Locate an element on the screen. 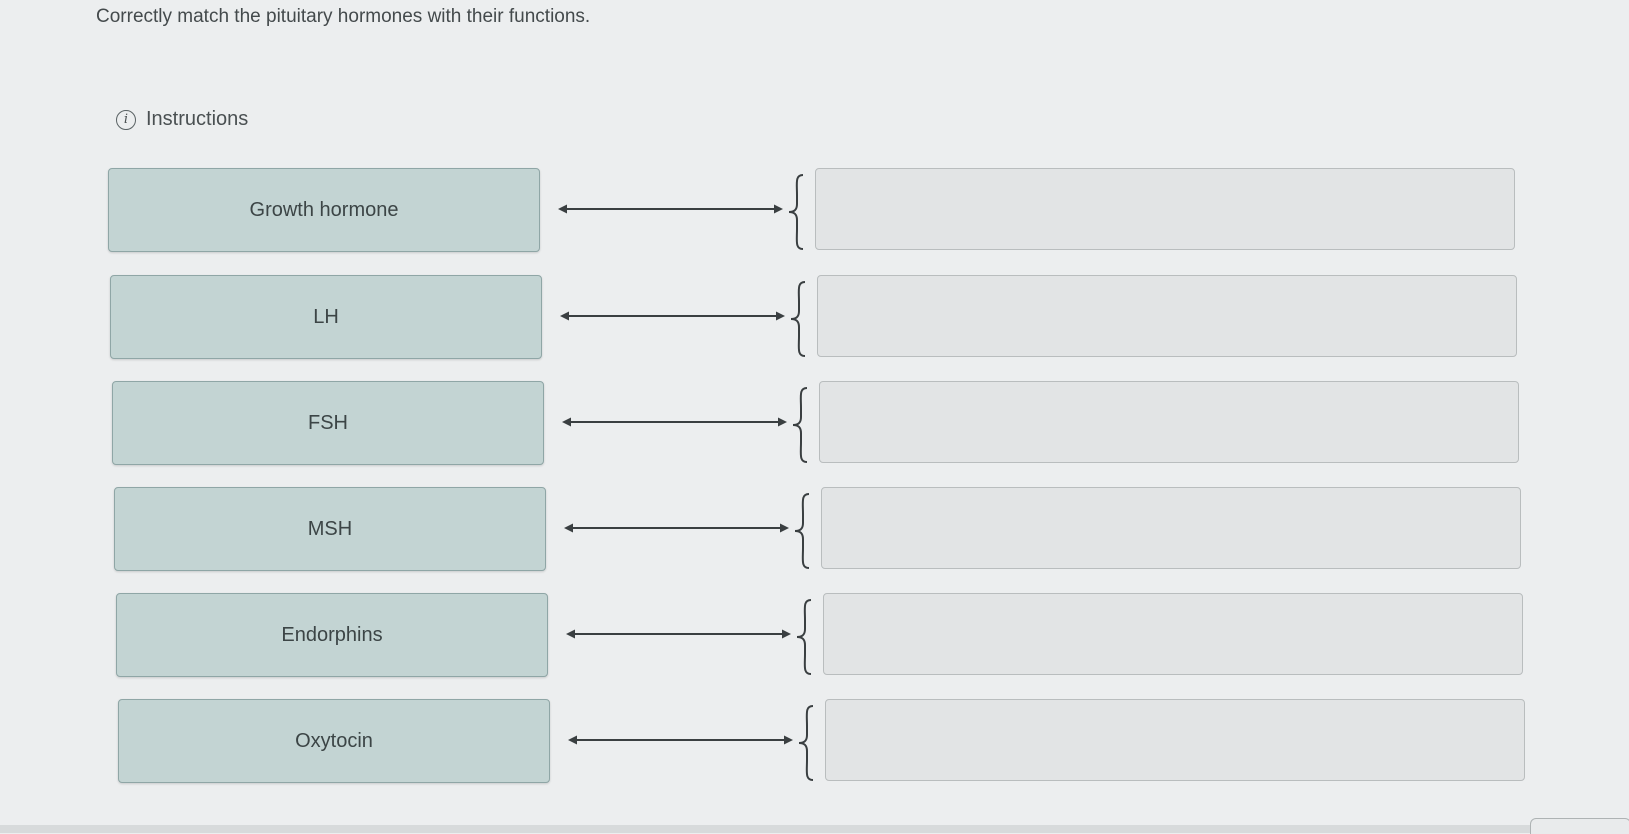 The image size is (1629, 834). footer-divider is located at coordinates (814, 829).